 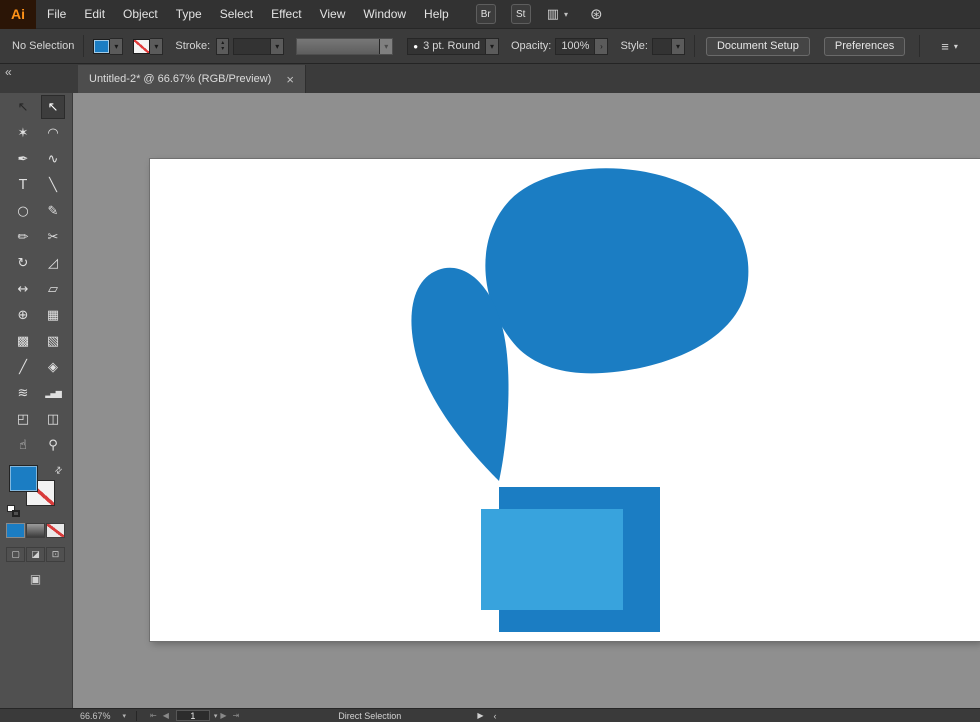 What do you see at coordinates (596, 14) in the screenshot?
I see `sync-icon: ⊛` at bounding box center [596, 14].